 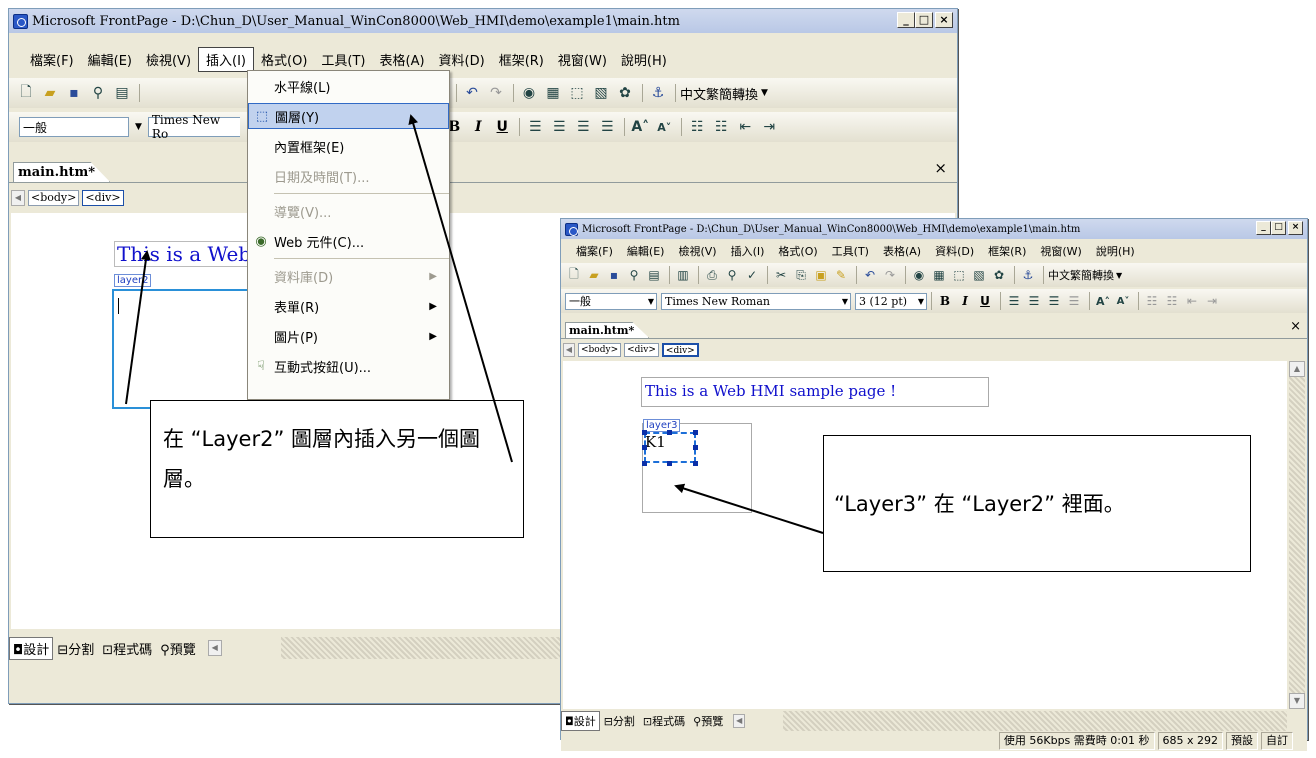 I want to click on chinese-convert-button: 中文繁簡轉換, so click(x=719, y=93).